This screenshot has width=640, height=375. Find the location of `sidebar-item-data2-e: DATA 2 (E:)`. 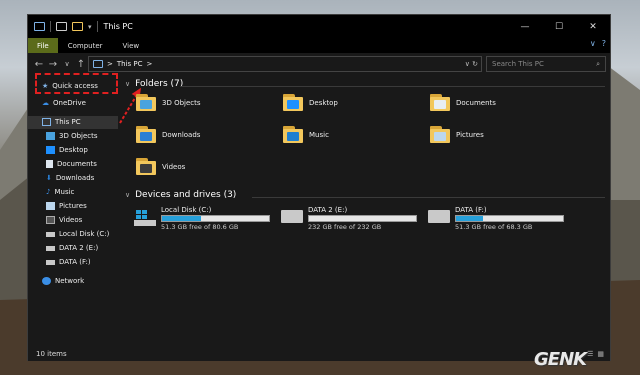

sidebar-item-data2-e: DATA 2 (E:) is located at coordinates (72, 248).